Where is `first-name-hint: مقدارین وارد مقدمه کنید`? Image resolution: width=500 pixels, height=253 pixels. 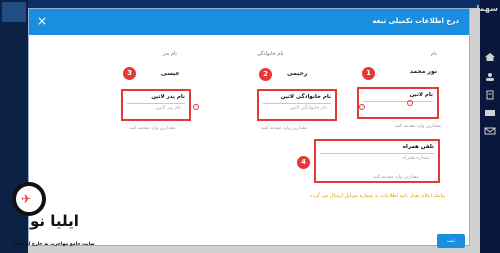 first-name-hint: مقدارین وارد مقدمه کنید is located at coordinates (417, 126).